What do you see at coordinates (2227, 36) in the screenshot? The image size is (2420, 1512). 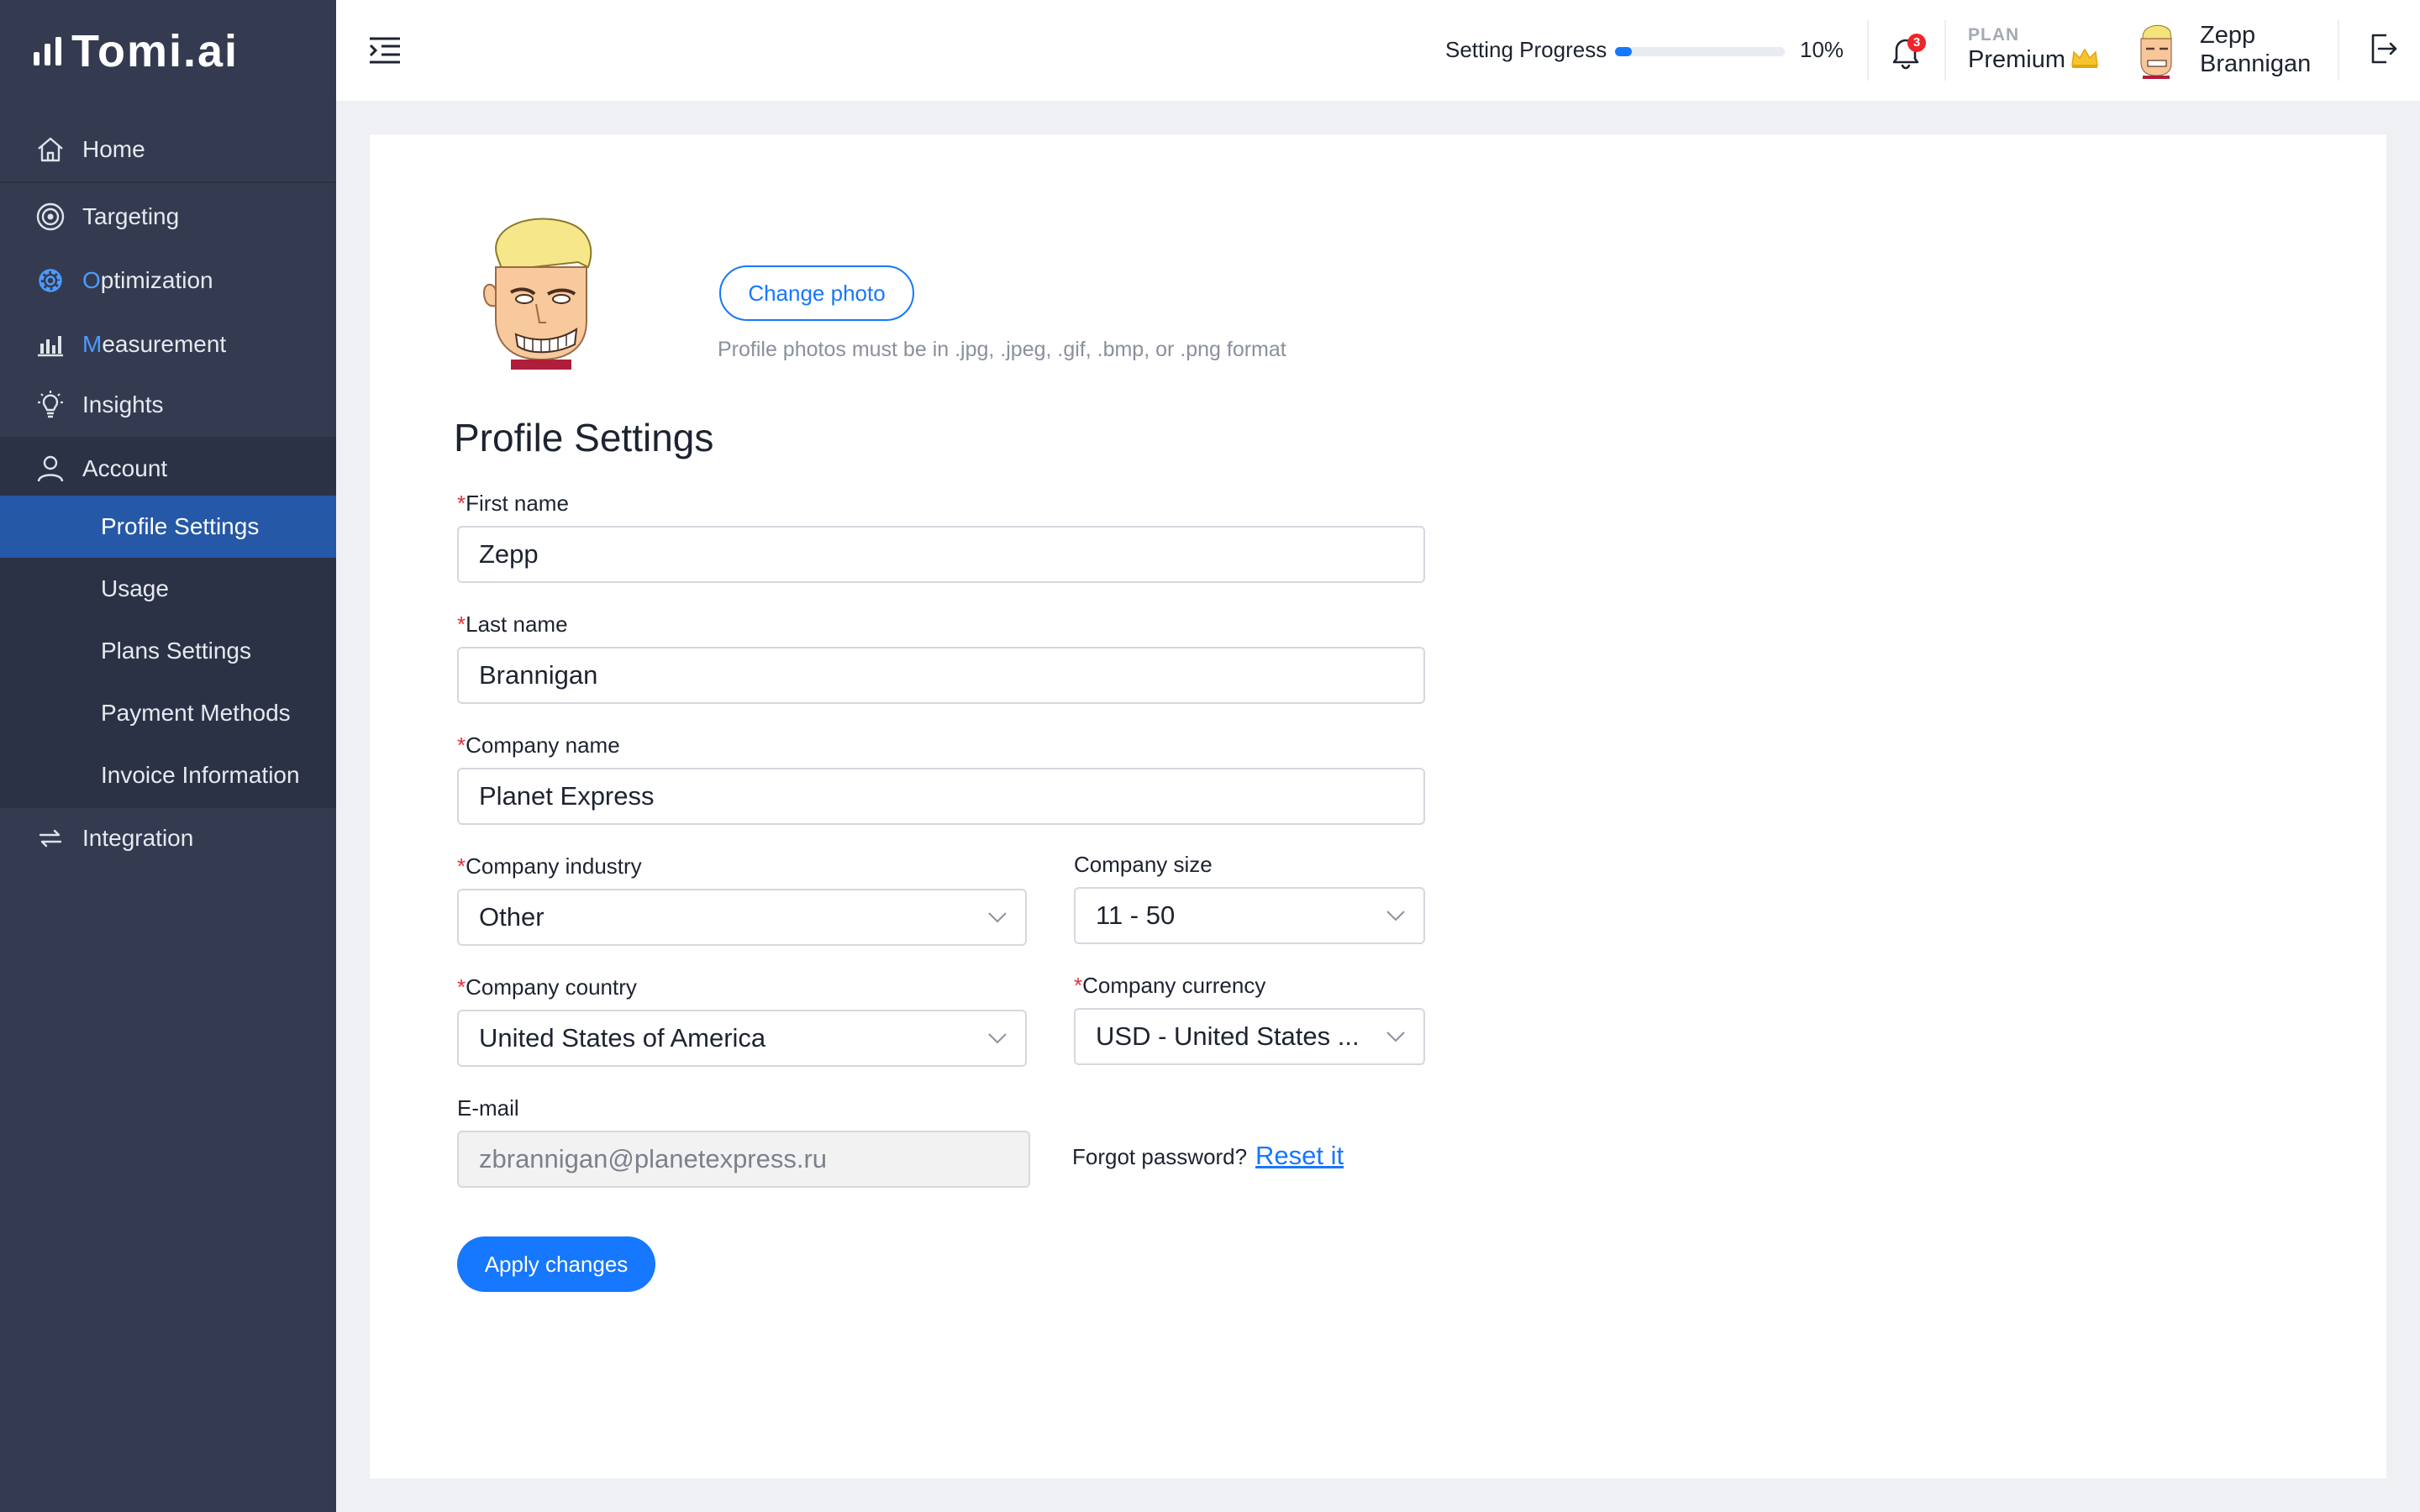 I see `user-first-name: Zepp` at bounding box center [2227, 36].